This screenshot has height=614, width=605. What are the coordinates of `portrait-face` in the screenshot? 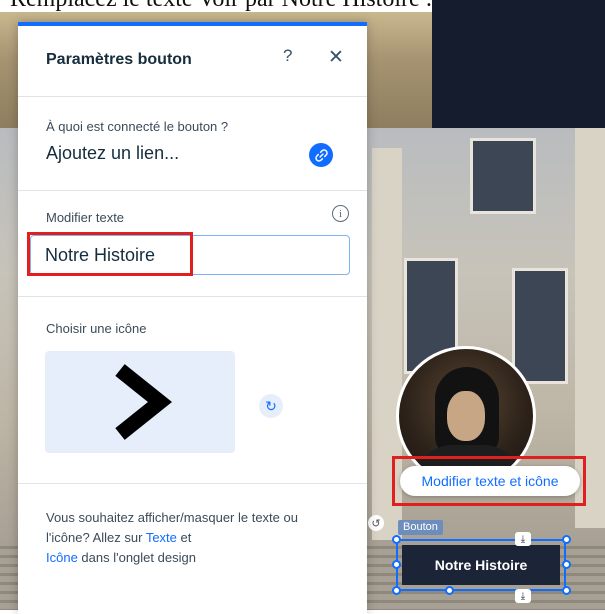 It's located at (466, 416).